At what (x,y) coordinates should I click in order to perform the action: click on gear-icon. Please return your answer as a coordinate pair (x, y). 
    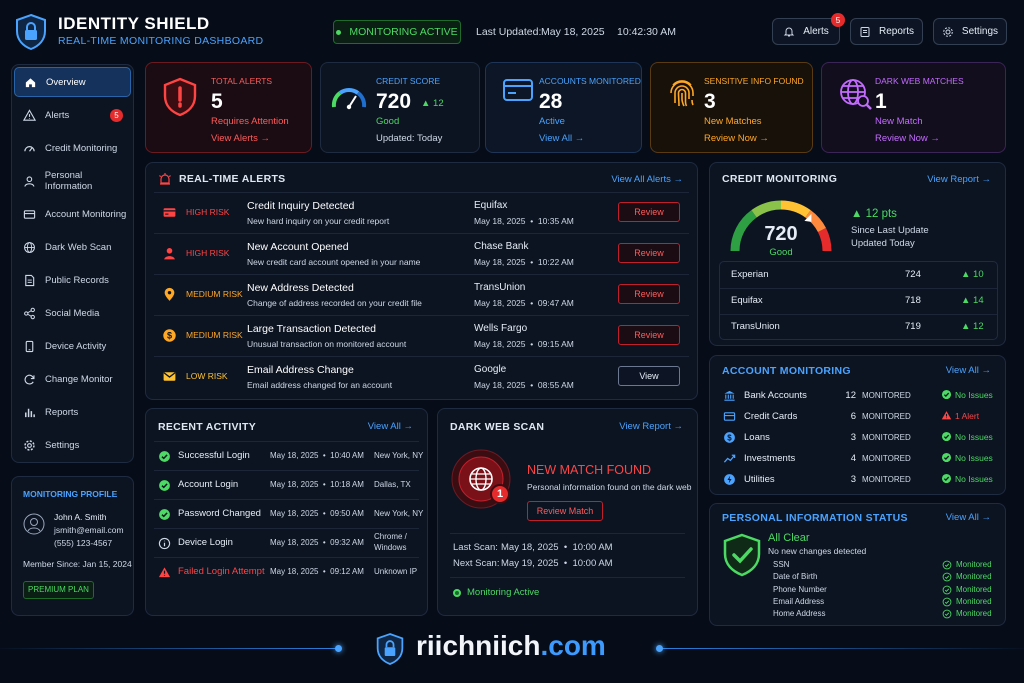
    Looking at the image, I should click on (948, 31).